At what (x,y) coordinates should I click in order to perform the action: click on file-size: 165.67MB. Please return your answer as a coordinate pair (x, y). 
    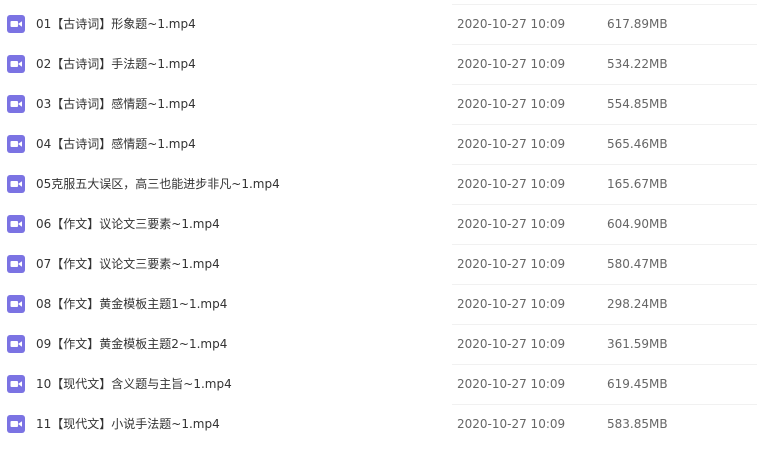
    Looking at the image, I should click on (637, 184).